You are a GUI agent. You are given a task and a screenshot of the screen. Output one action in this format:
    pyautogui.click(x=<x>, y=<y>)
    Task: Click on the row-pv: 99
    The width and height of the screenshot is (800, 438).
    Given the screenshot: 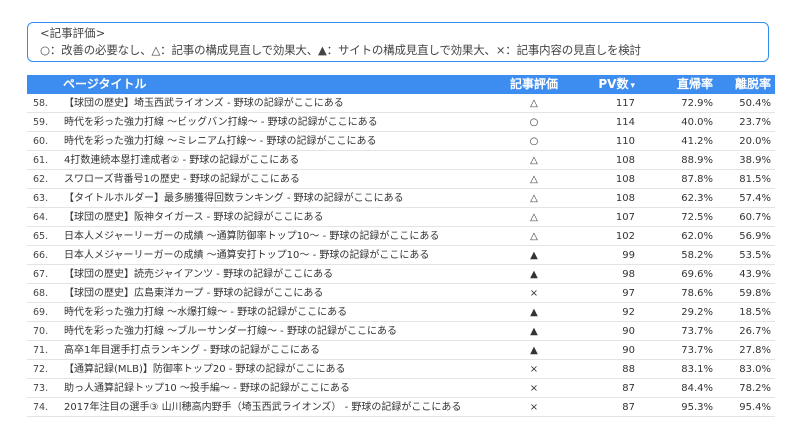 What is the action you would take?
    pyautogui.click(x=628, y=255)
    